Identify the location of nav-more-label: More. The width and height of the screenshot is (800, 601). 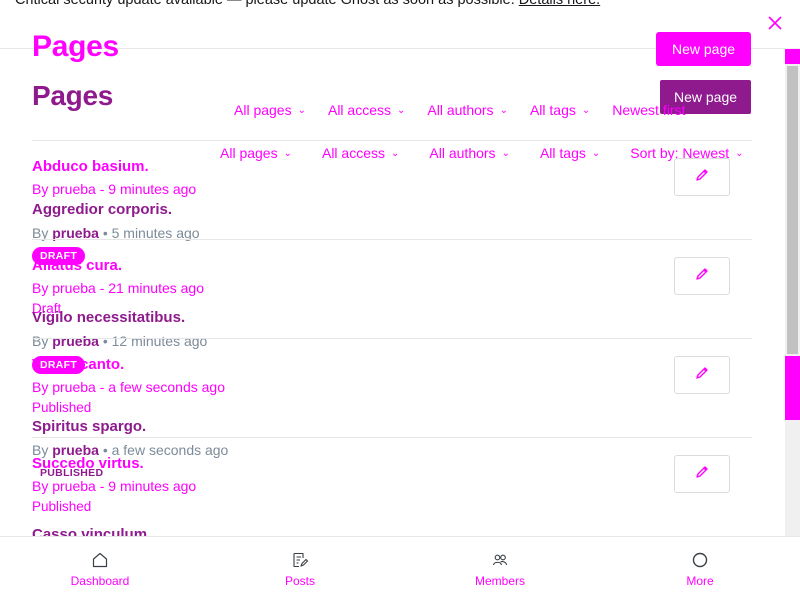
(700, 581).